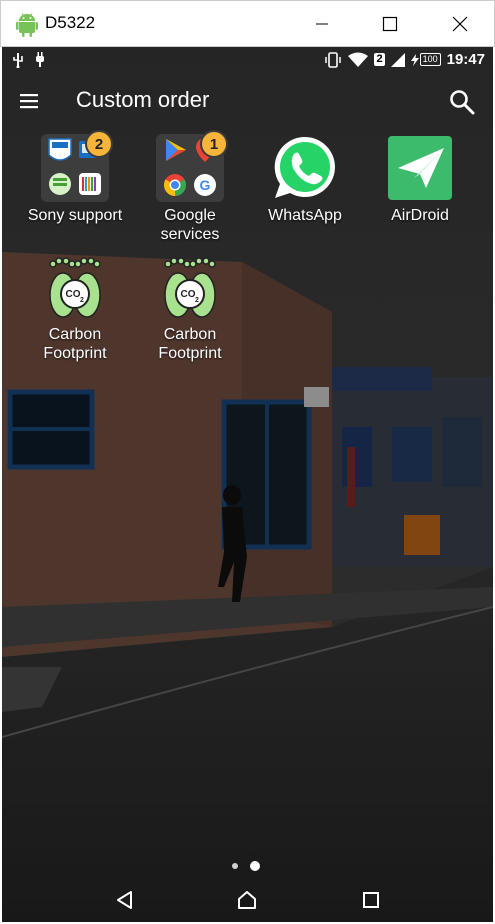 Image resolution: width=495 pixels, height=924 pixels. I want to click on page-title: Custom order, so click(143, 99).